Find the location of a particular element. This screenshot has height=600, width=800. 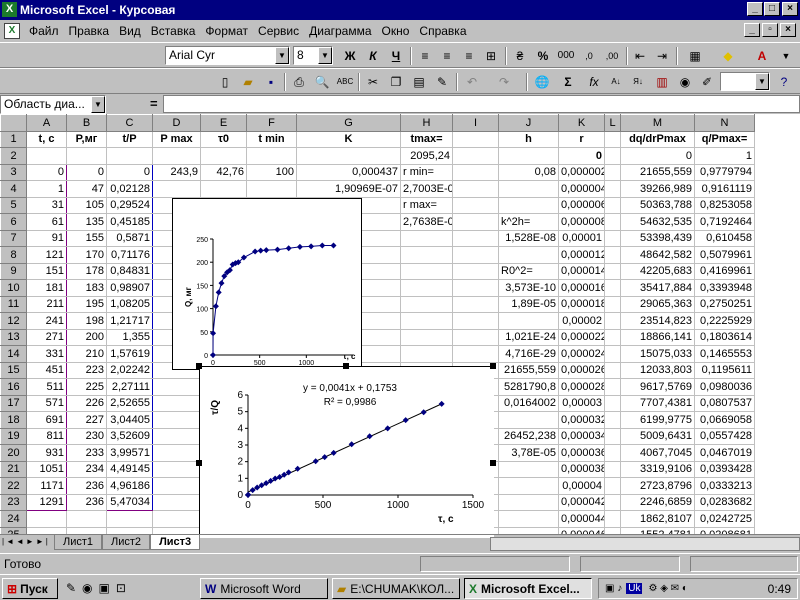

cell: 243,9 is located at coordinates (176, 172).